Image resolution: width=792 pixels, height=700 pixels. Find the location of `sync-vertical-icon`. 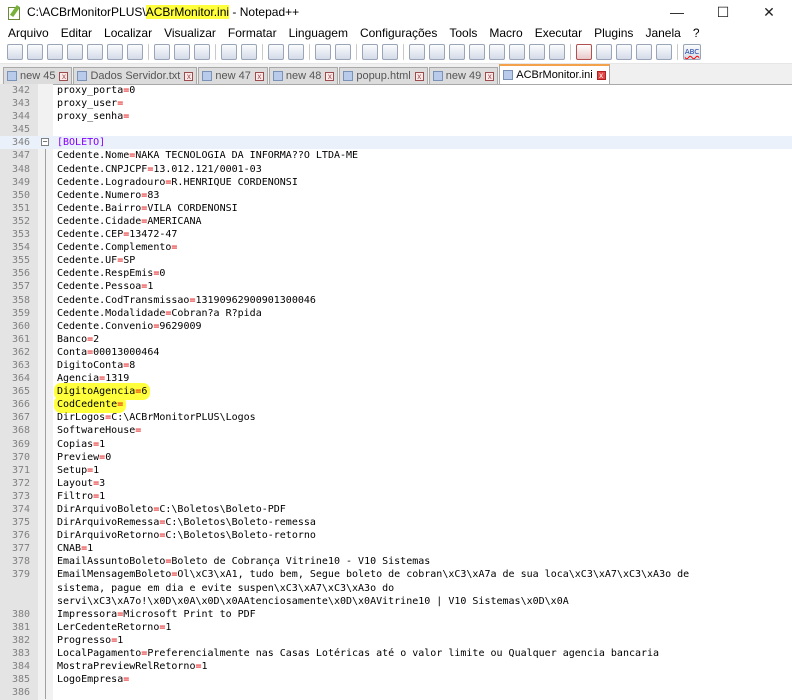

sync-vertical-icon is located at coordinates (370, 52).